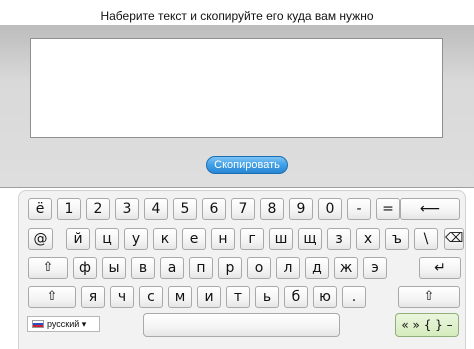  What do you see at coordinates (325, 297) in the screenshot?
I see `key-8-row4: ю` at bounding box center [325, 297].